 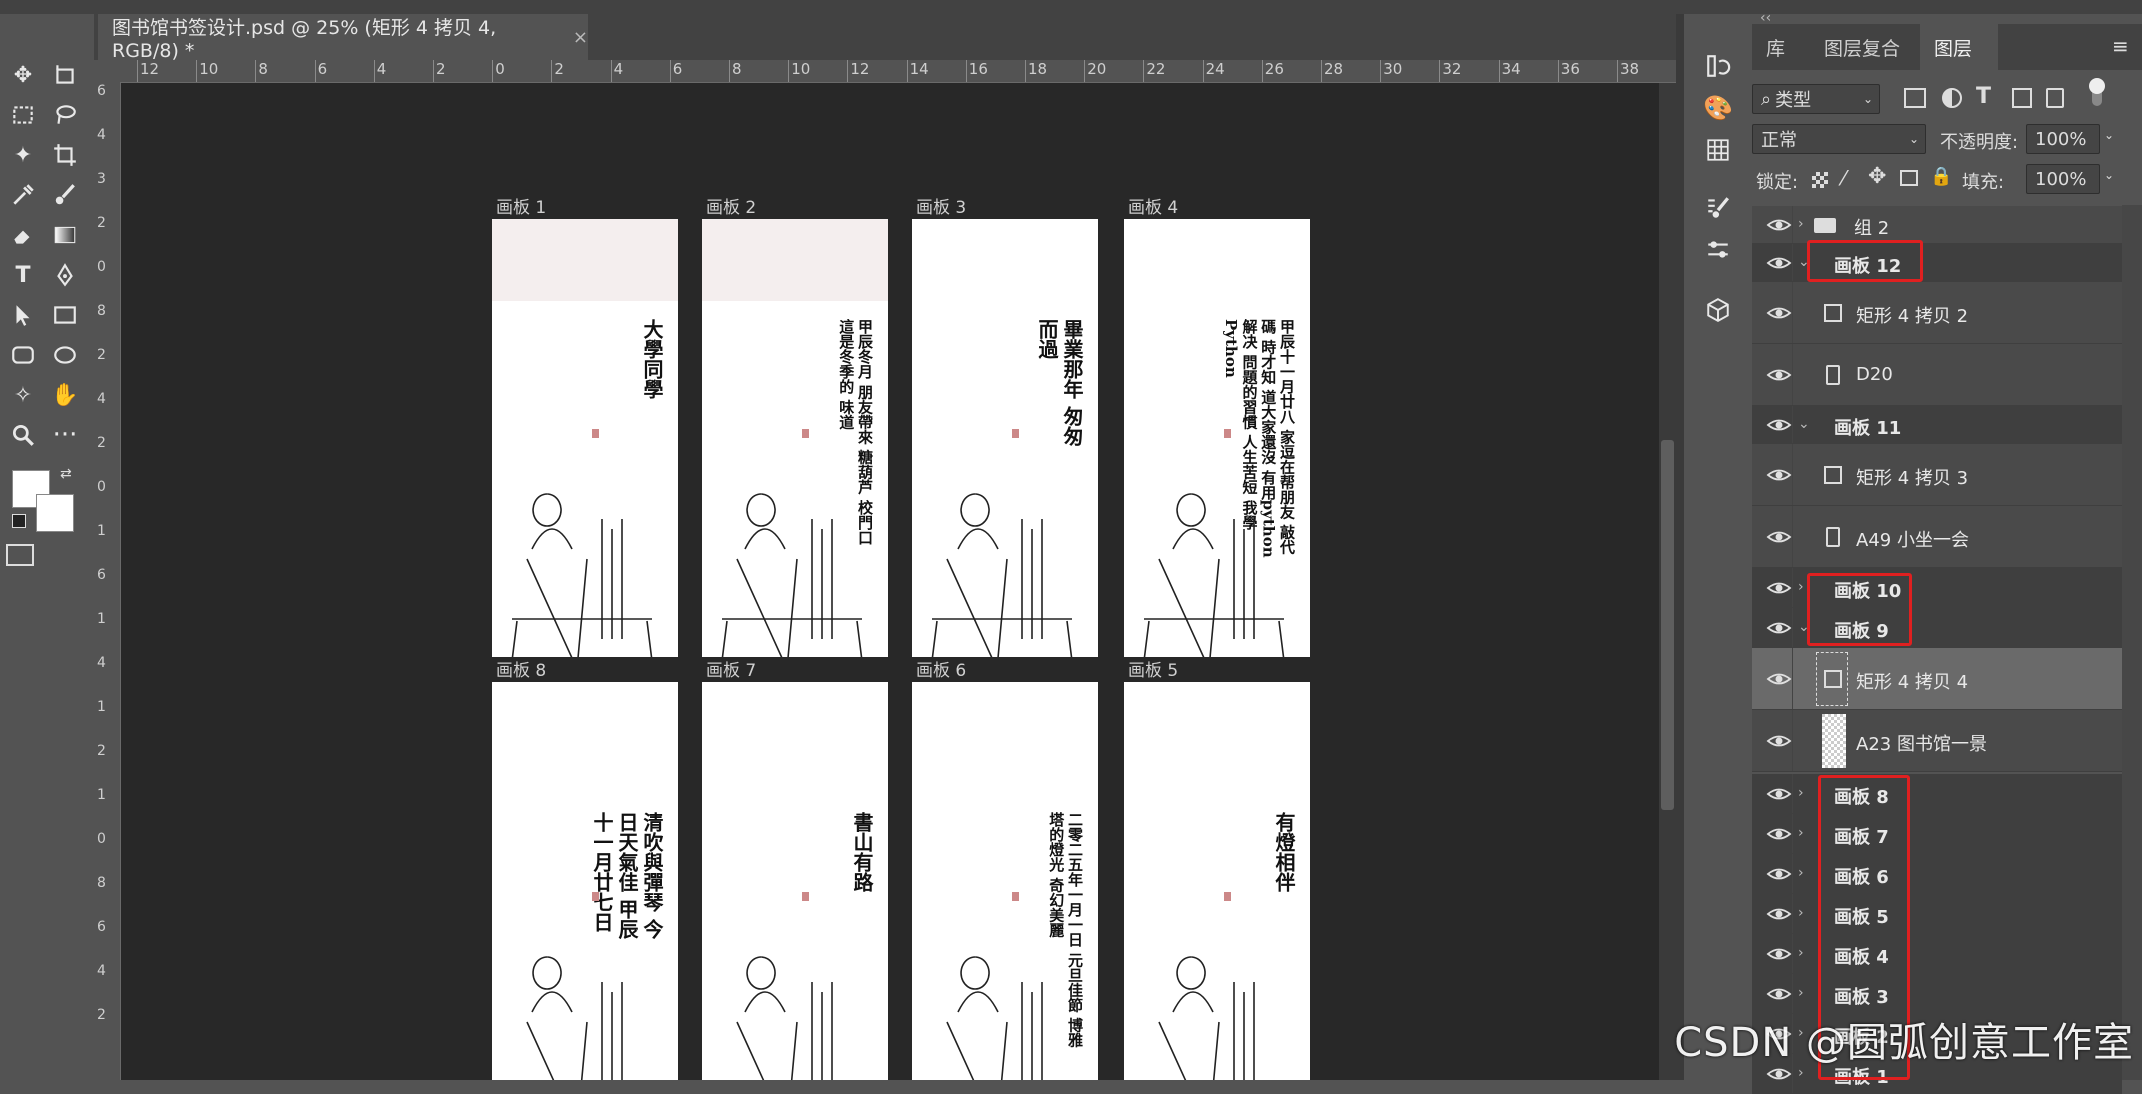 I want to click on artboard-label: 画板 6, so click(x=941, y=668).